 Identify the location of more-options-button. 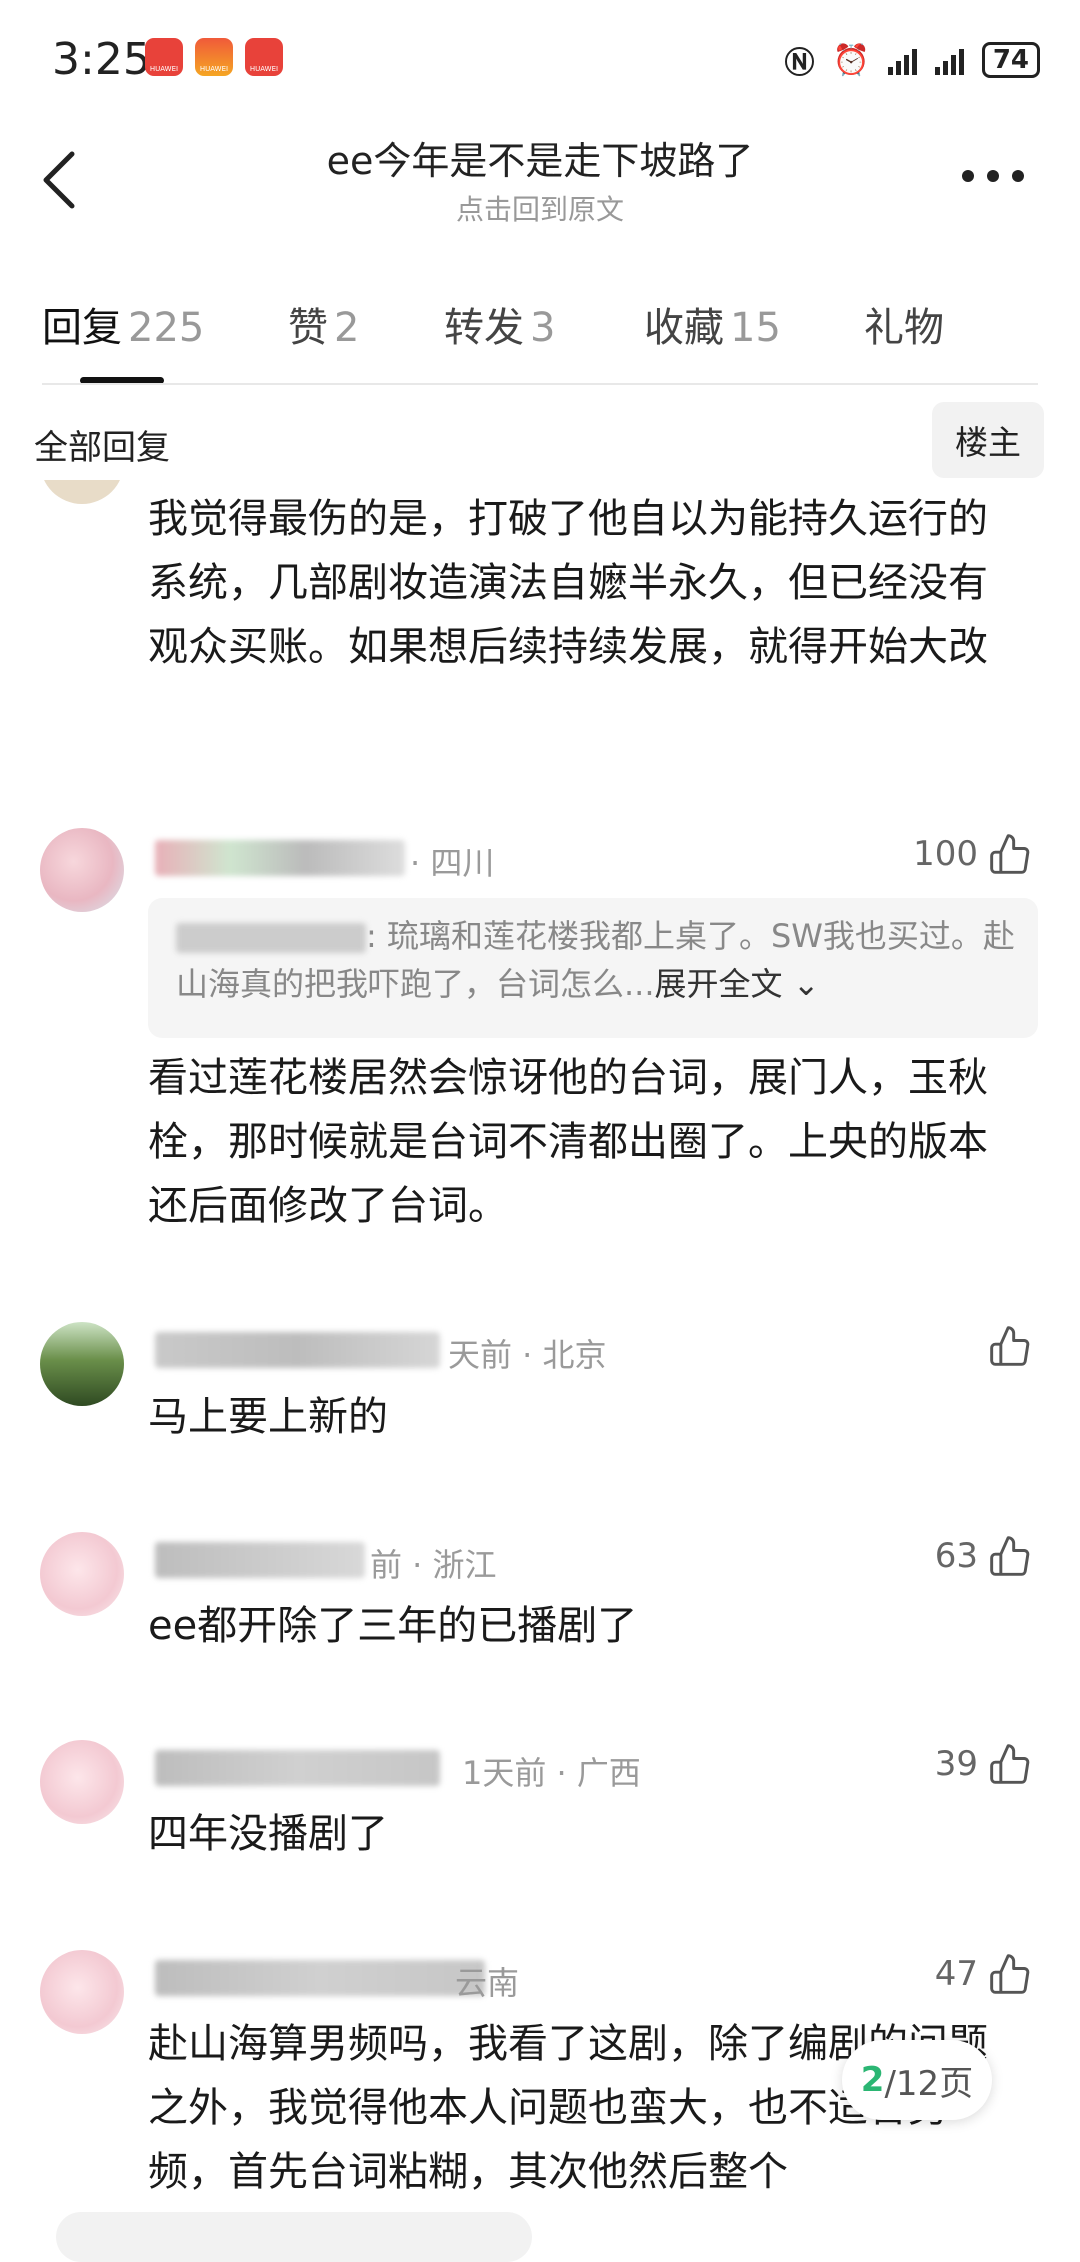
(993, 175).